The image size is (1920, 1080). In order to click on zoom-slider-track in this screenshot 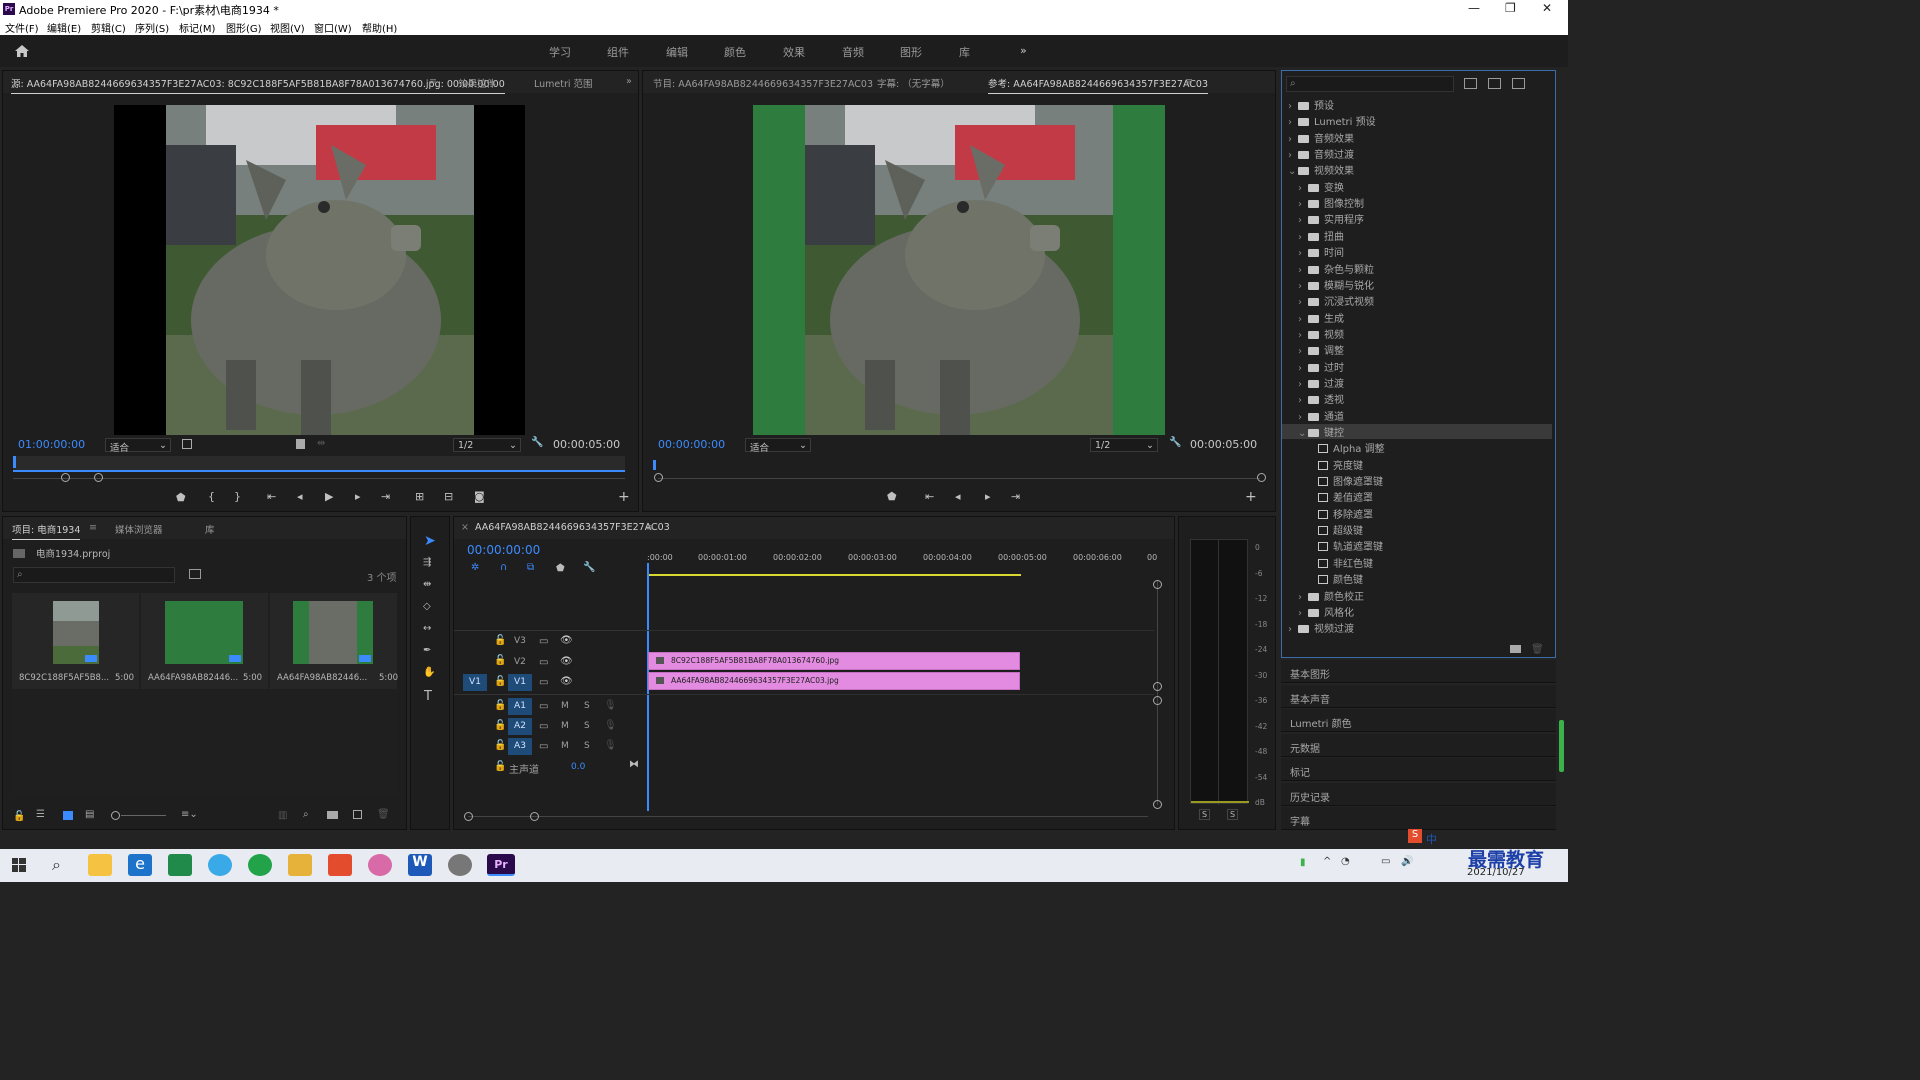, I will do `click(143, 815)`.